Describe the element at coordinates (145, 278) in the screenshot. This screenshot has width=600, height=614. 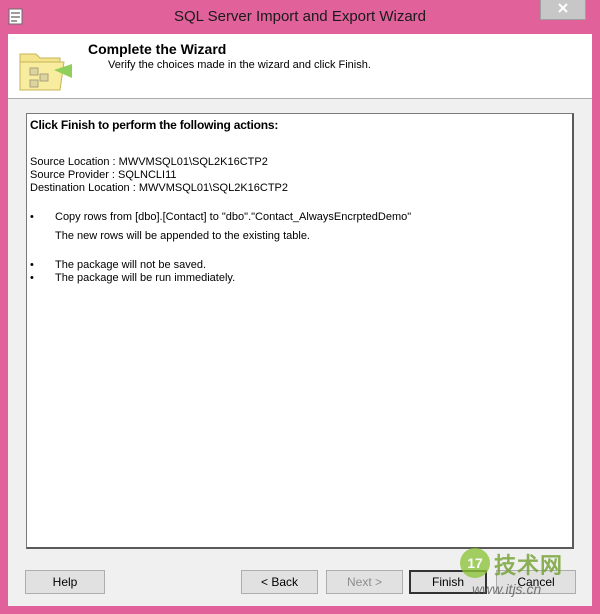
I see `action-text: The package will be run immediately.` at that location.